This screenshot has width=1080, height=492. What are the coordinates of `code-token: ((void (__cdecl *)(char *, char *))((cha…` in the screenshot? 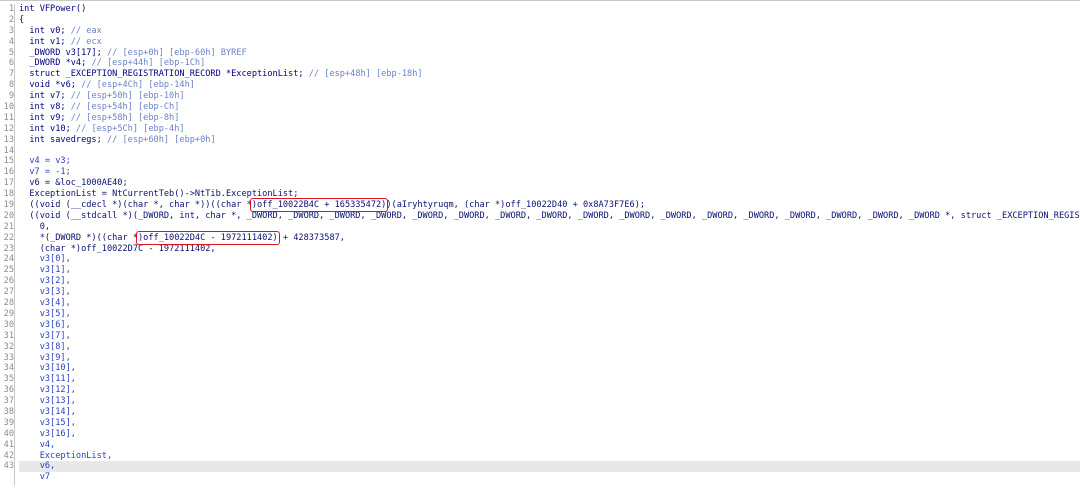 It's located at (135, 205).